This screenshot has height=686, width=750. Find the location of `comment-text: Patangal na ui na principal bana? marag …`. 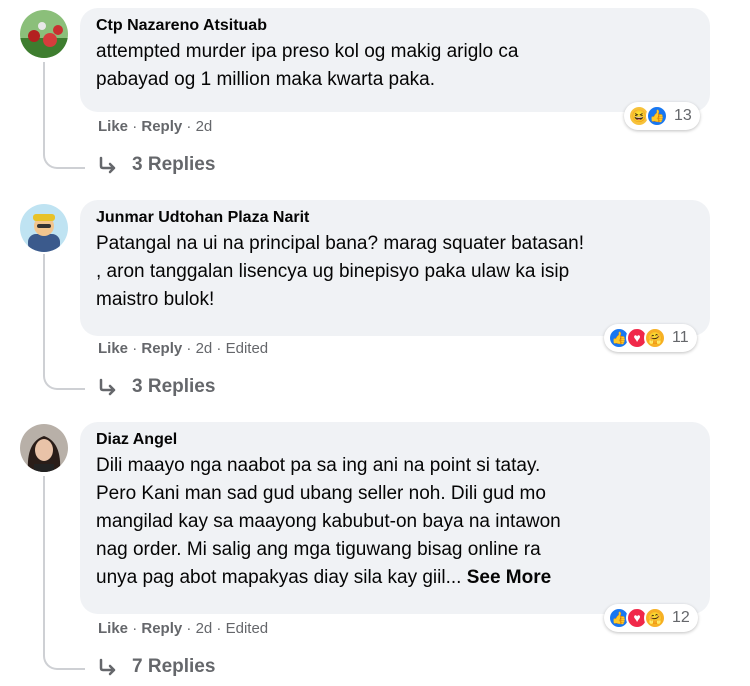

comment-text: Patangal na ui na principal bana? marag … is located at coordinates (340, 271).